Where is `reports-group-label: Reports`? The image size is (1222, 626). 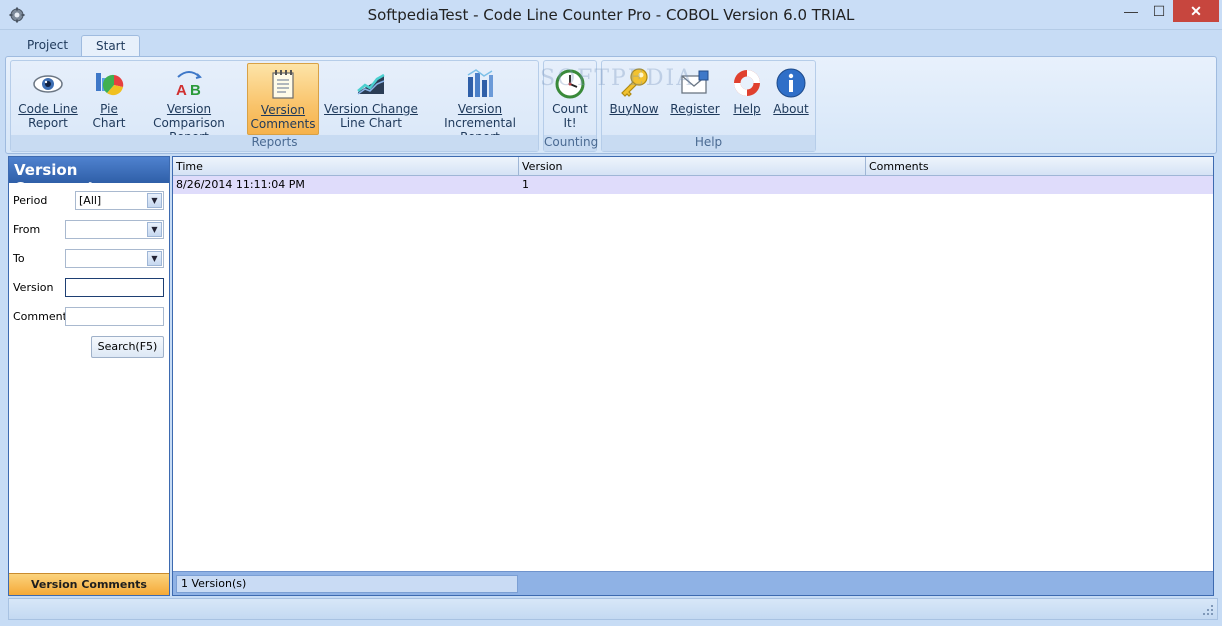
reports-group-label: Reports is located at coordinates (274, 143).